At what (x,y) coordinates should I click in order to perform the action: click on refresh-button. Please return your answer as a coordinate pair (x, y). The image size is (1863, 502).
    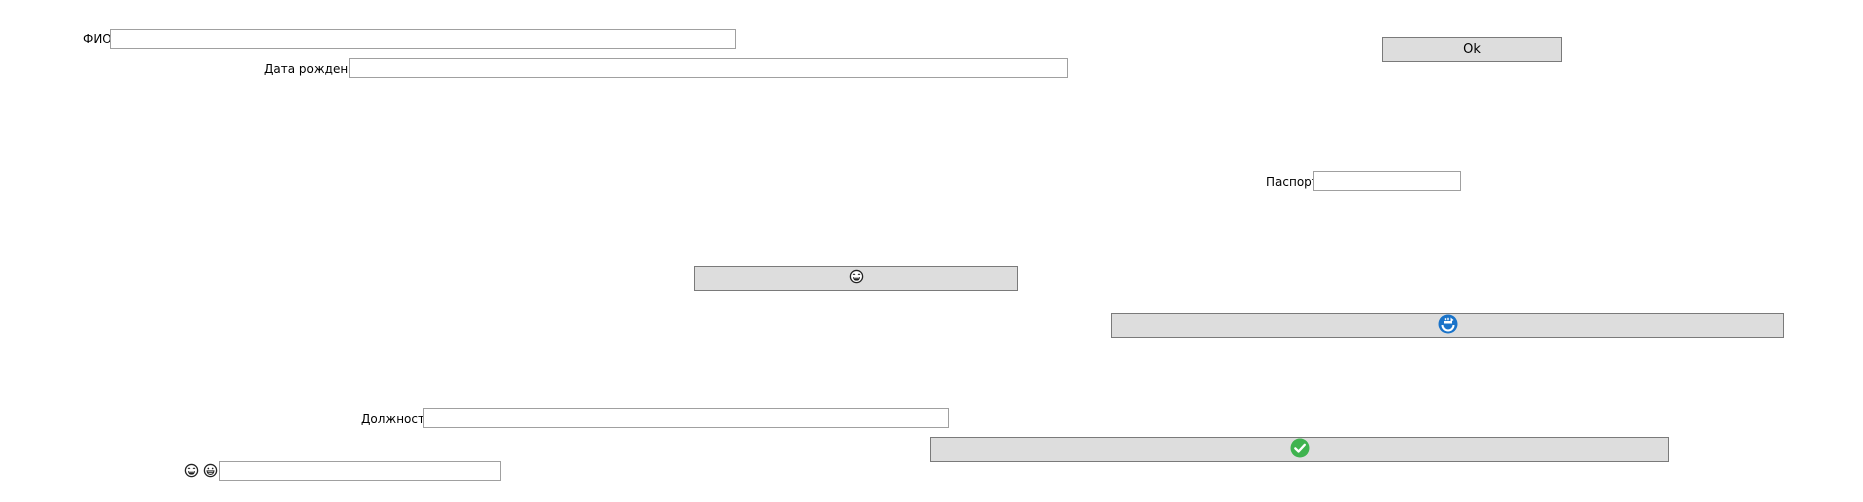
    Looking at the image, I should click on (1447, 325).